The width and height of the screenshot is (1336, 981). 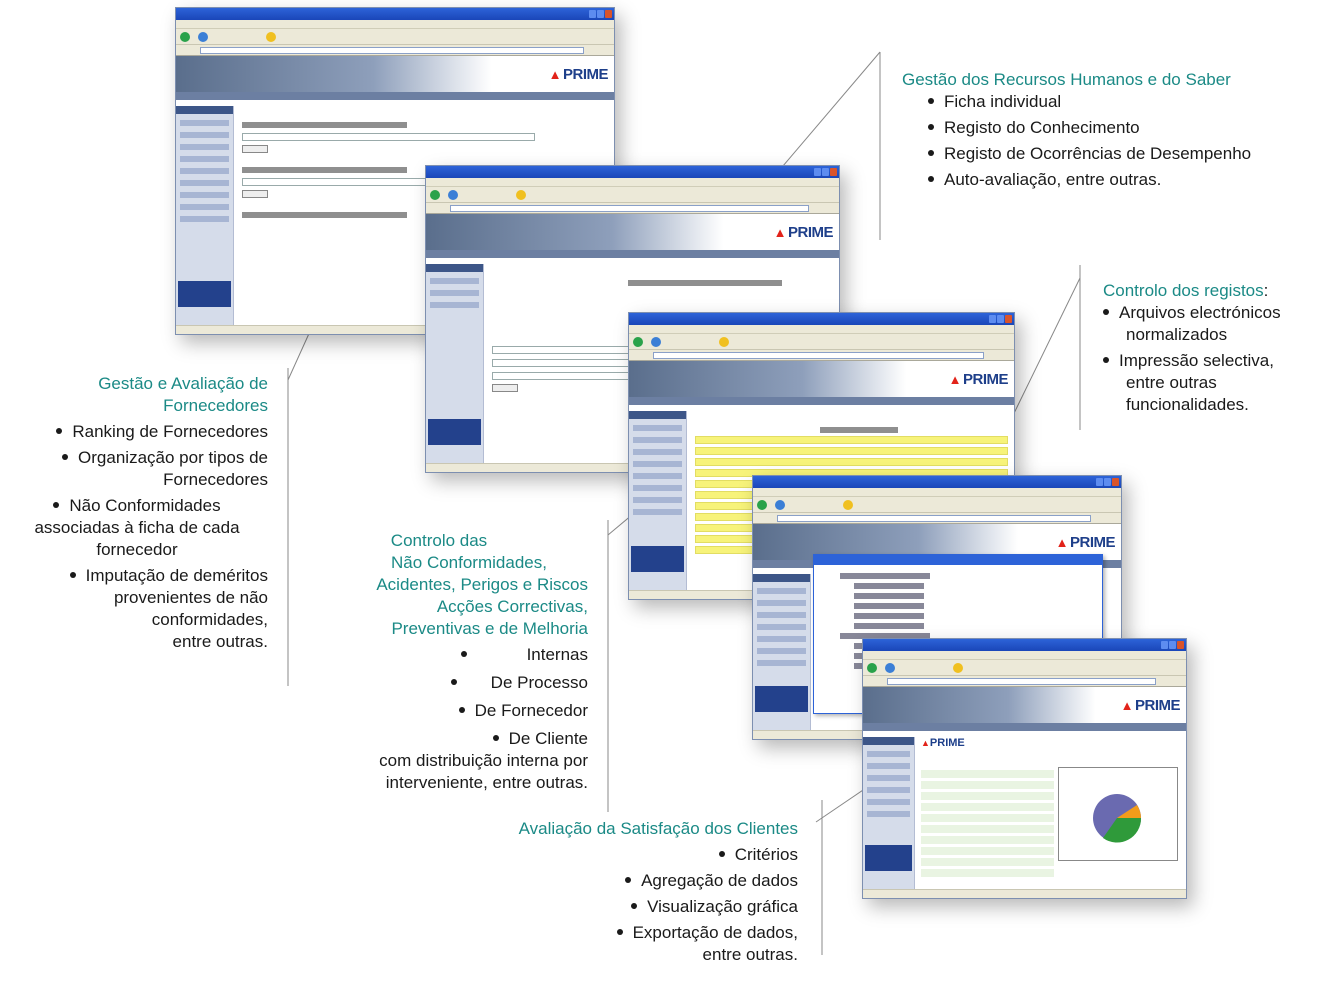 What do you see at coordinates (449, 655) in the screenshot?
I see `list-item: Internas` at bounding box center [449, 655].